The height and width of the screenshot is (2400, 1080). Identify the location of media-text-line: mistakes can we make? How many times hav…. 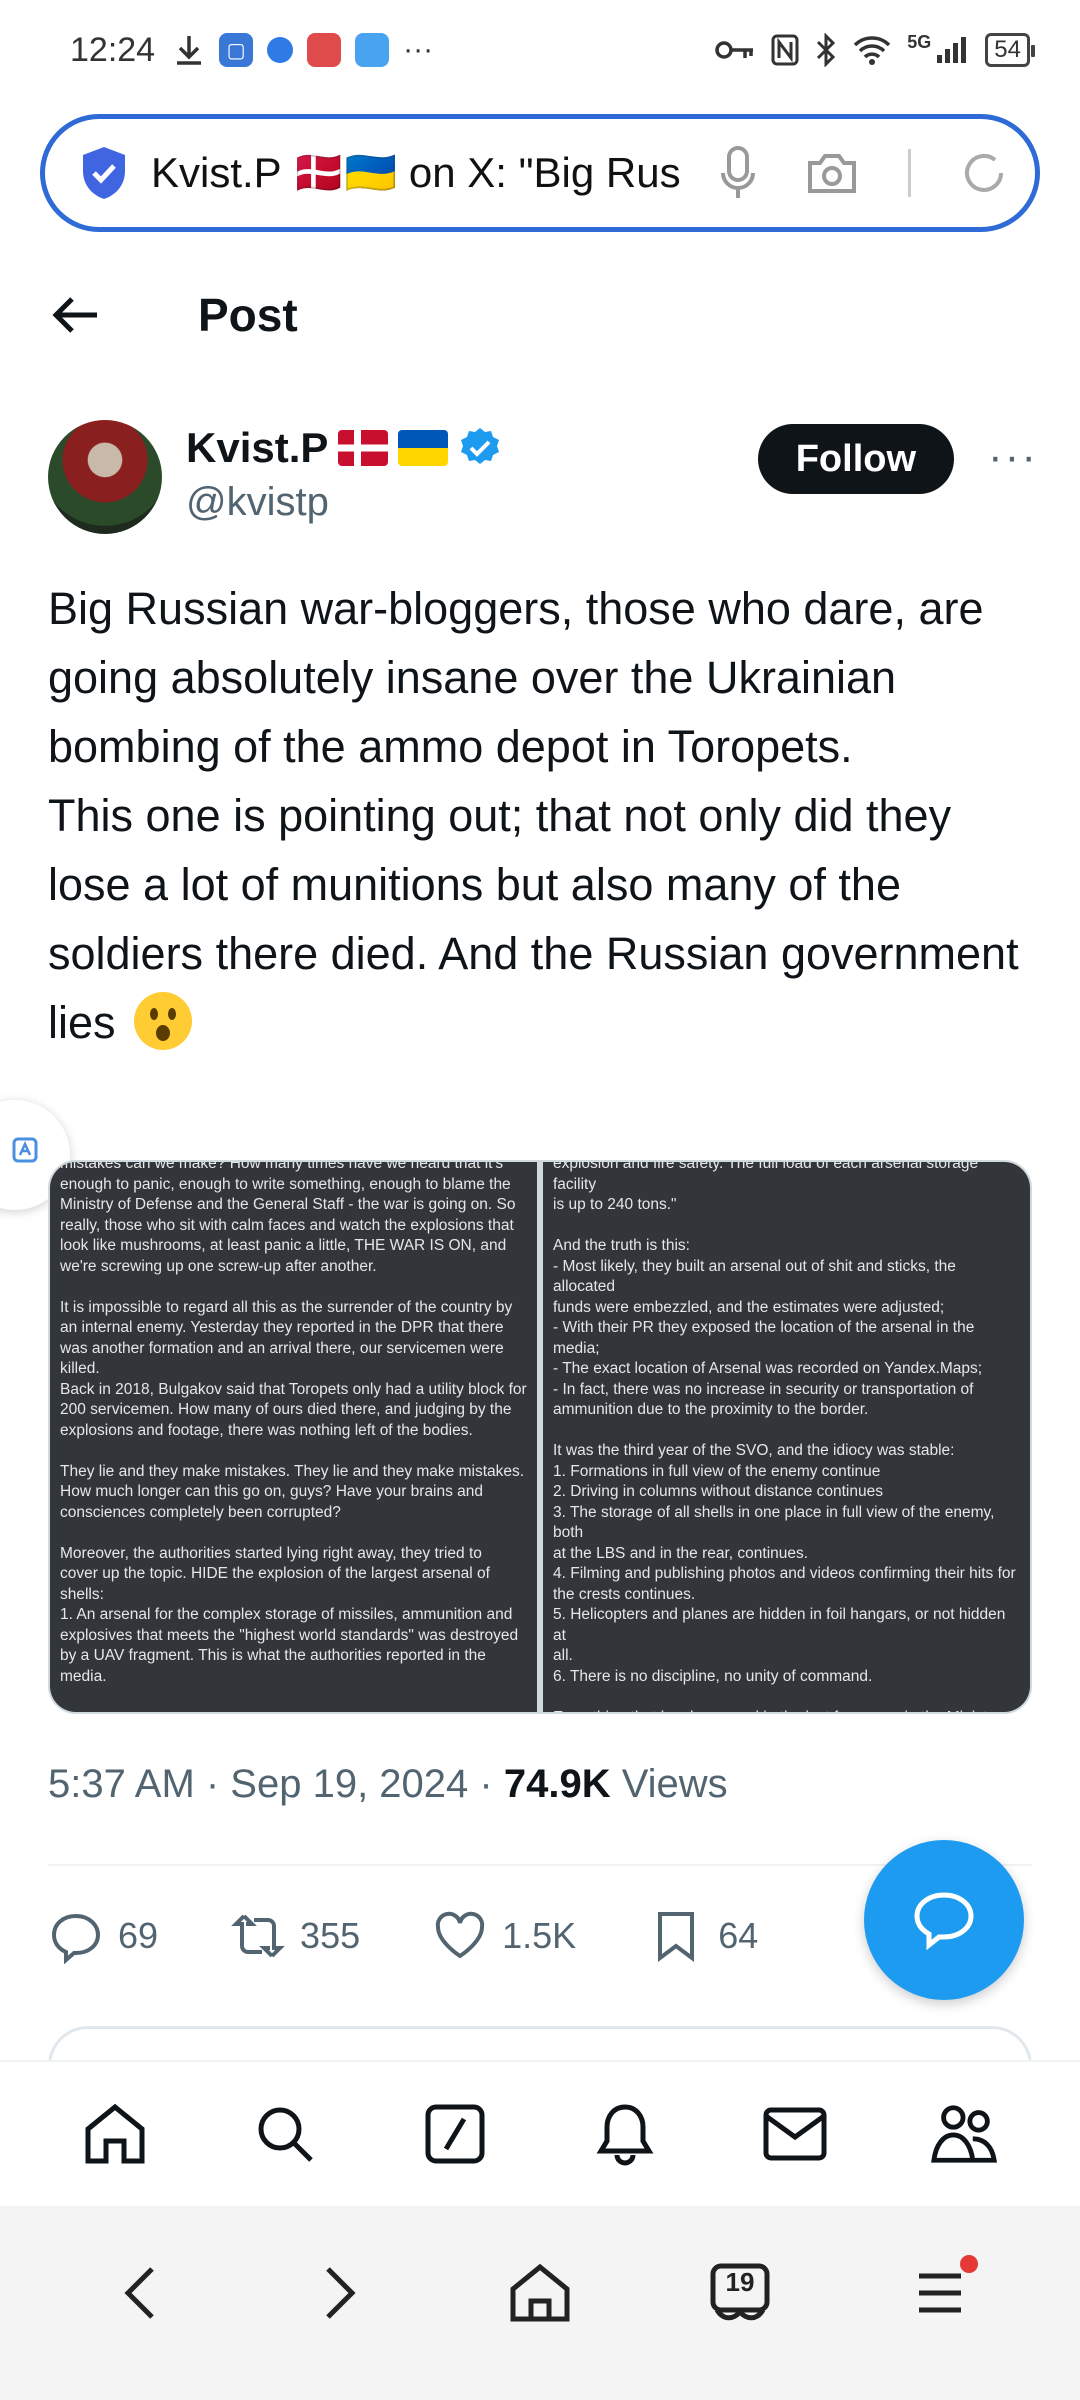
(282, 1166).